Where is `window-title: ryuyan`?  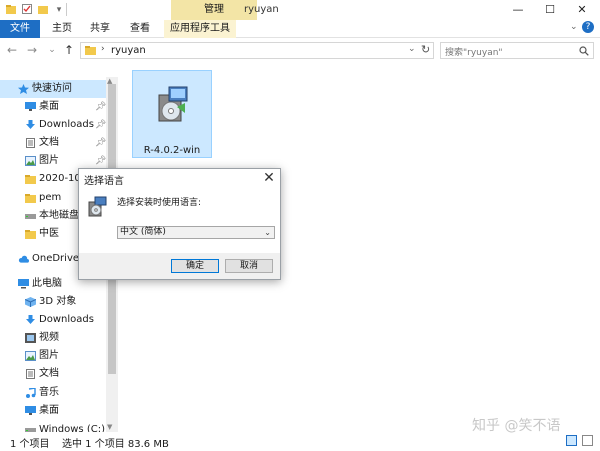 window-title: ryuyan is located at coordinates (261, 9).